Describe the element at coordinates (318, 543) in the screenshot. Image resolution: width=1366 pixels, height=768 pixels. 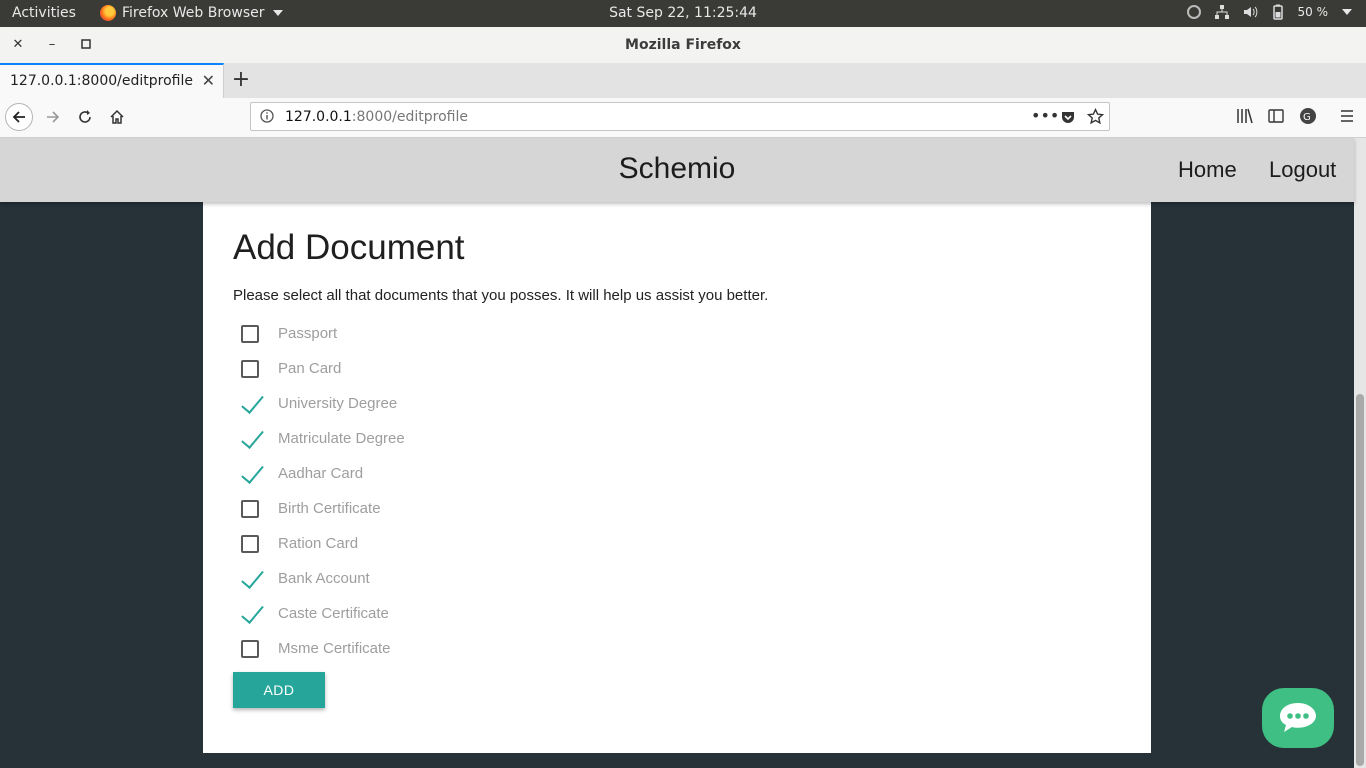
I see `document-option-label: Ration Card` at that location.